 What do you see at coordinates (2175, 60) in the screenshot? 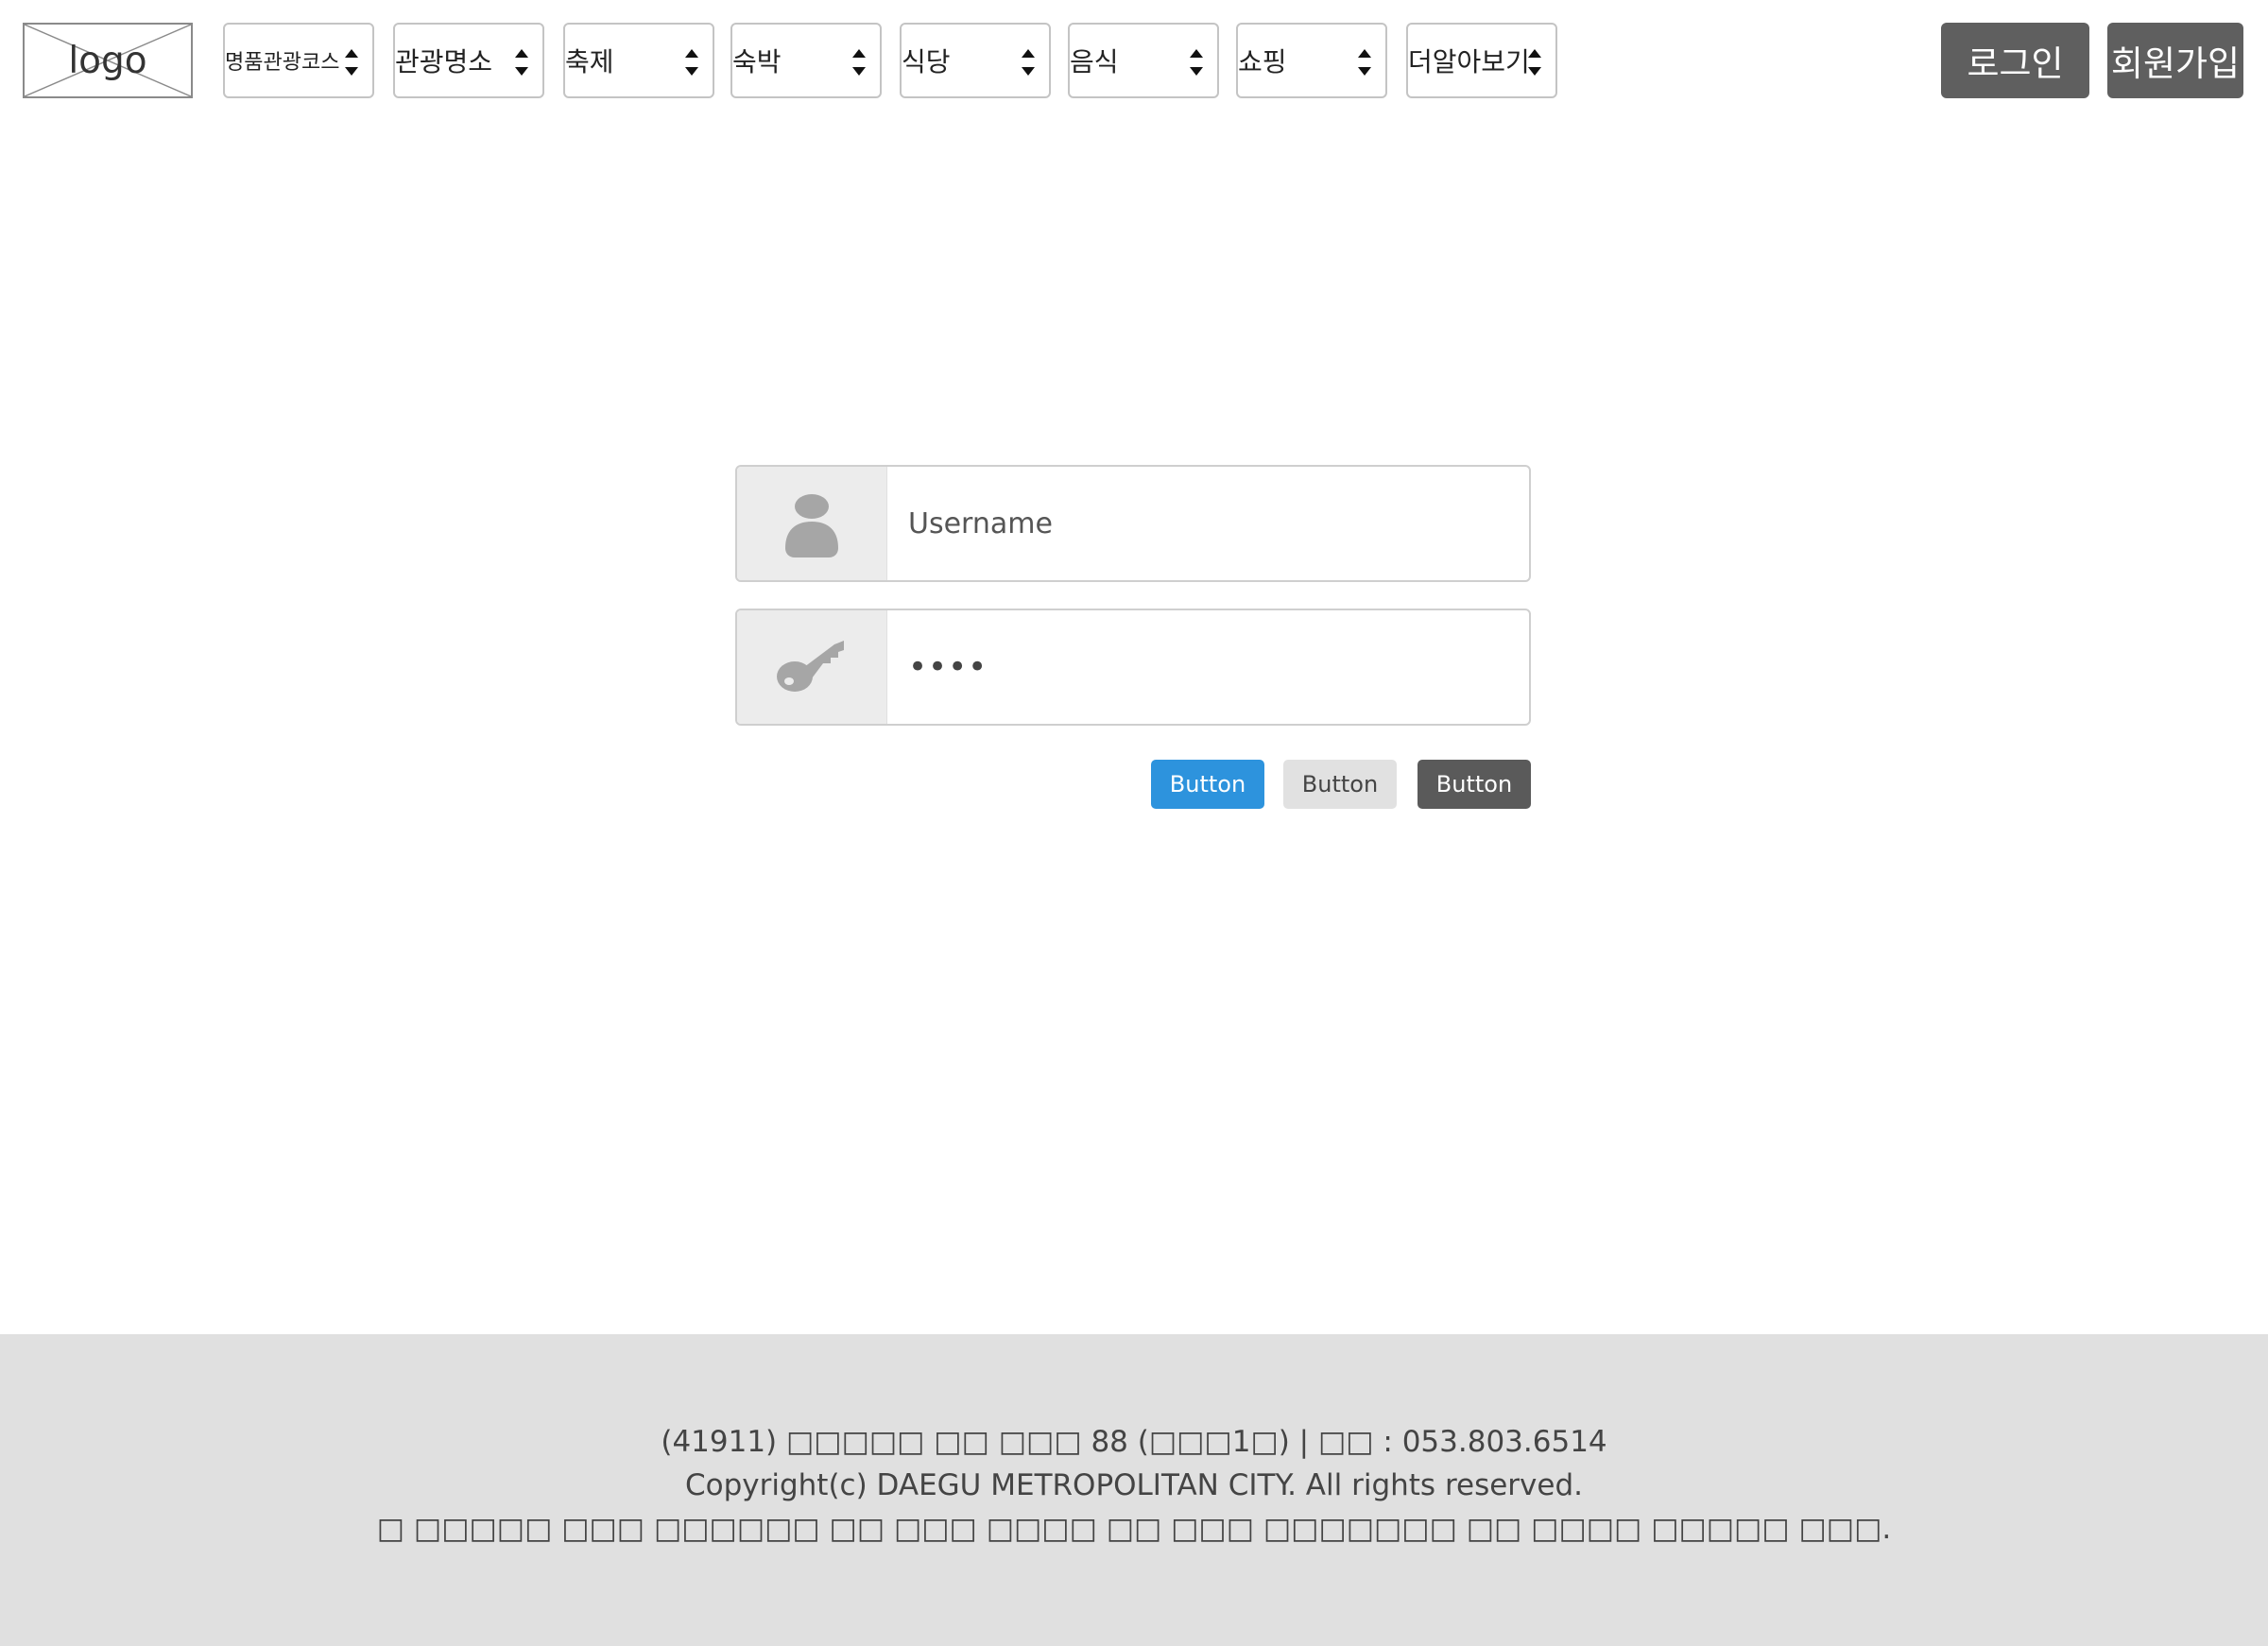
I see `signup-button: 회원가입` at bounding box center [2175, 60].